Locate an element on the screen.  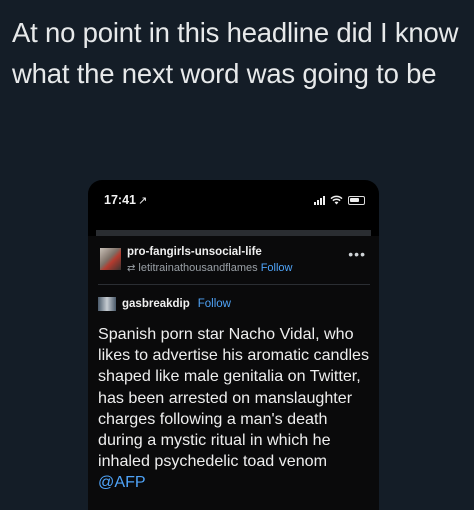
post-username: pro-fangirls-unsocial-life is located at coordinates (194, 252).